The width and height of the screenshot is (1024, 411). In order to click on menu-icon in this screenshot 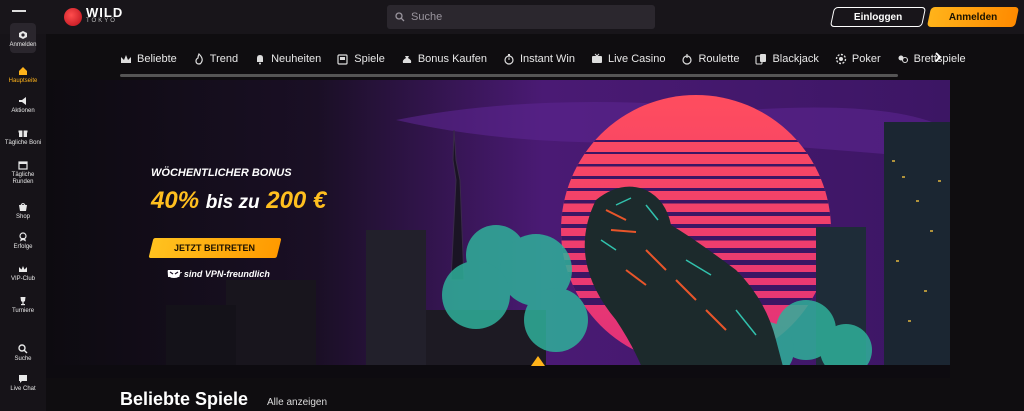, I will do `click(19, 11)`.